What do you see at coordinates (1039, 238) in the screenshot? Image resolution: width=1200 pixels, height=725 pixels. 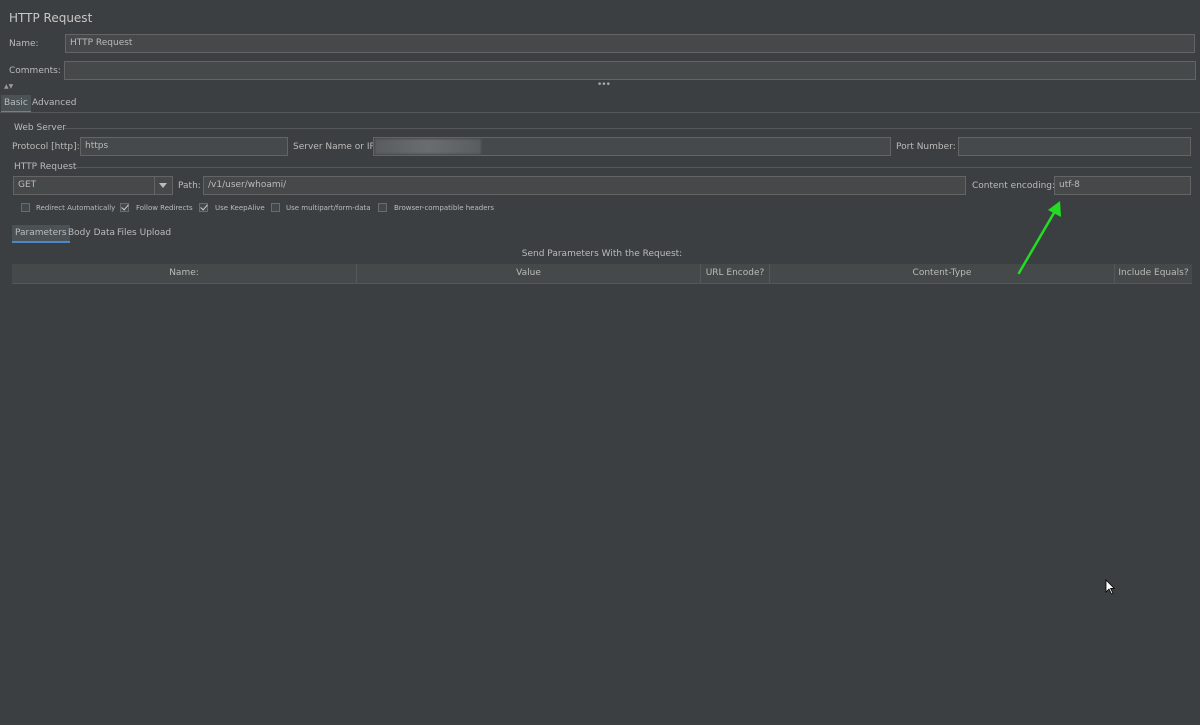 I see `annotation-arrow-icon` at bounding box center [1039, 238].